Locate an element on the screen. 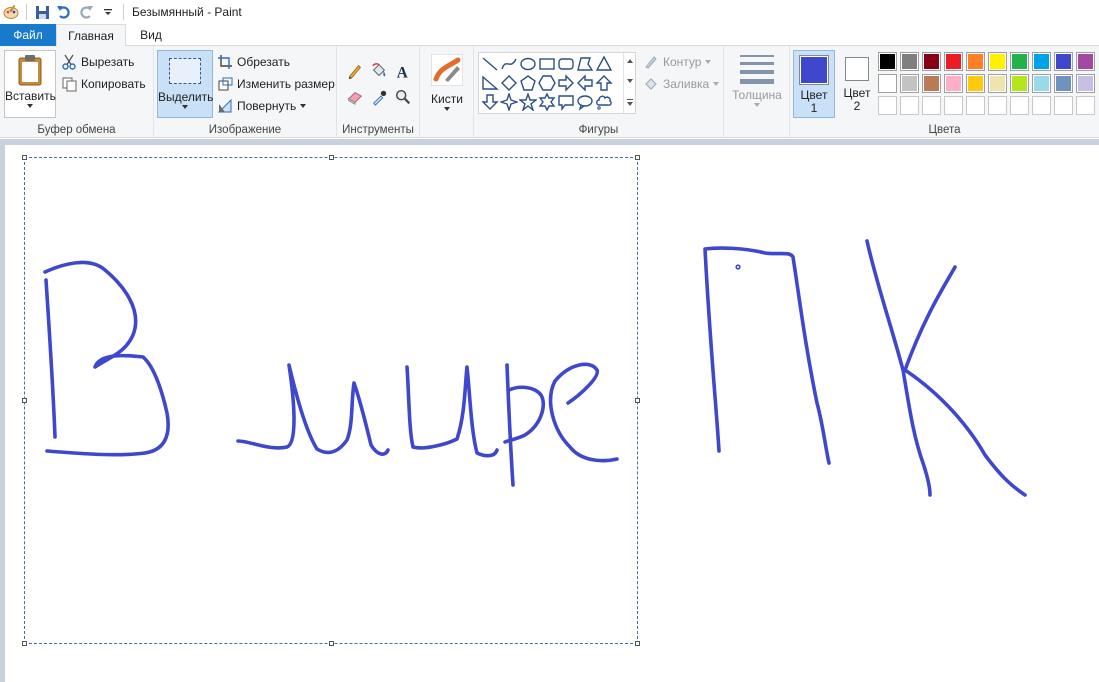 The height and width of the screenshot is (682, 1099). fill-icon is located at coordinates (380, 72).